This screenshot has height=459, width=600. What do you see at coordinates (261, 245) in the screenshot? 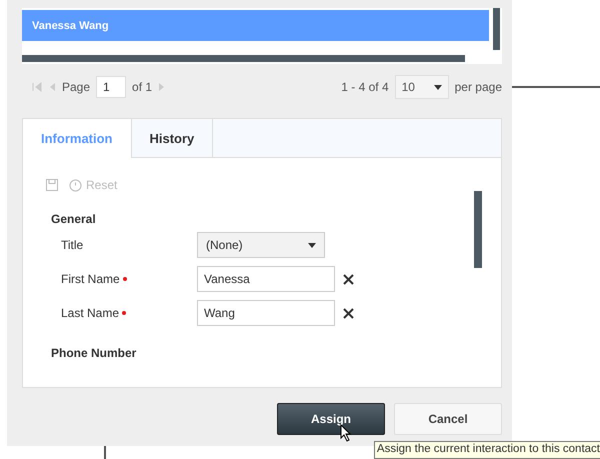
I see `title-dropdown: (None)` at bounding box center [261, 245].